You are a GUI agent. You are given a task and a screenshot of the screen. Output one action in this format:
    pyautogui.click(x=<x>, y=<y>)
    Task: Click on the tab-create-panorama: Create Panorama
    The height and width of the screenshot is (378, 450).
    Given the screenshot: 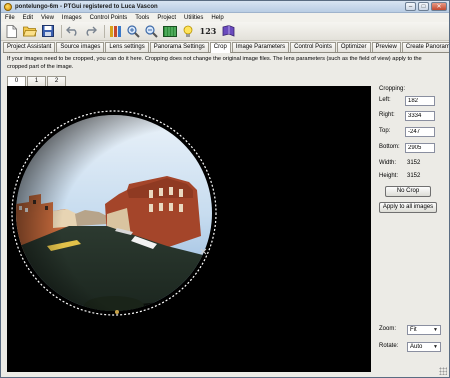 What is the action you would take?
    pyautogui.click(x=425, y=47)
    